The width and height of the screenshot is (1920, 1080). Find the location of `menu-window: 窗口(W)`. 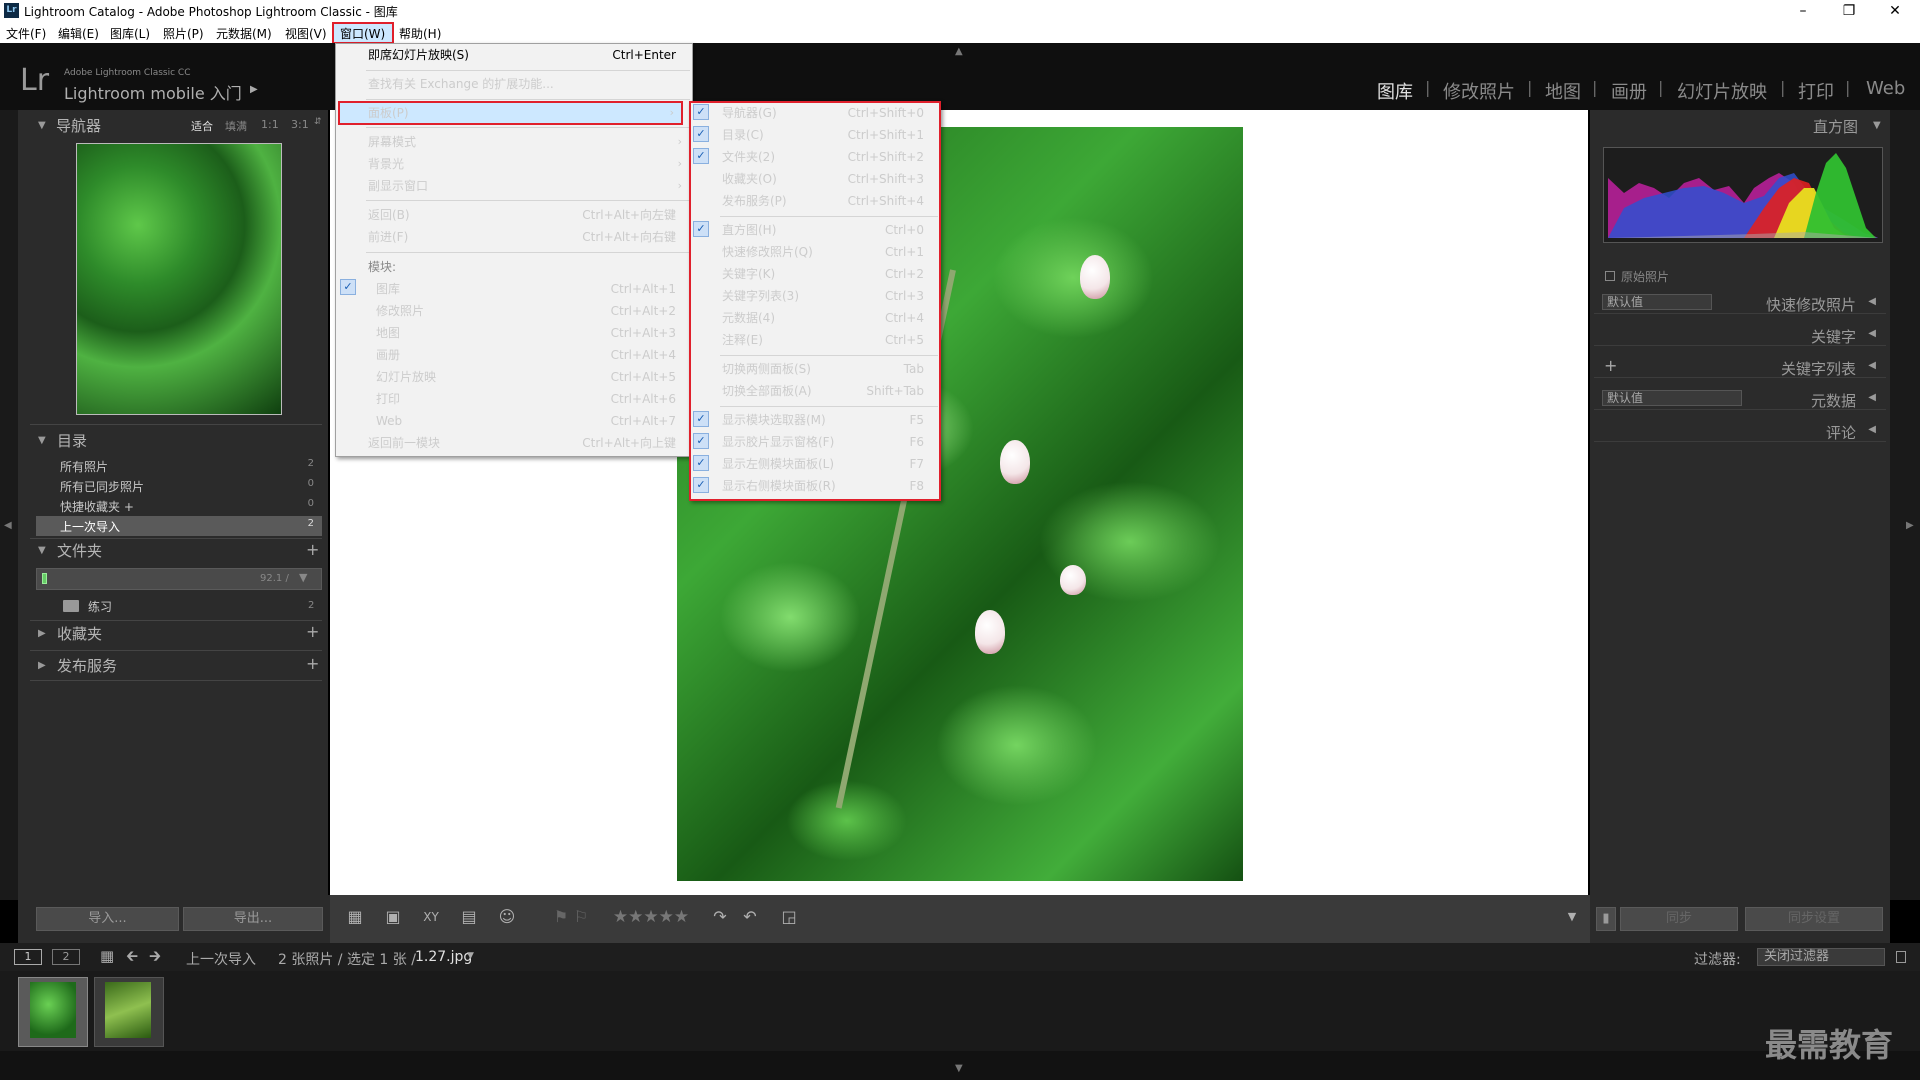

menu-window: 窗口(W) is located at coordinates (362, 33).